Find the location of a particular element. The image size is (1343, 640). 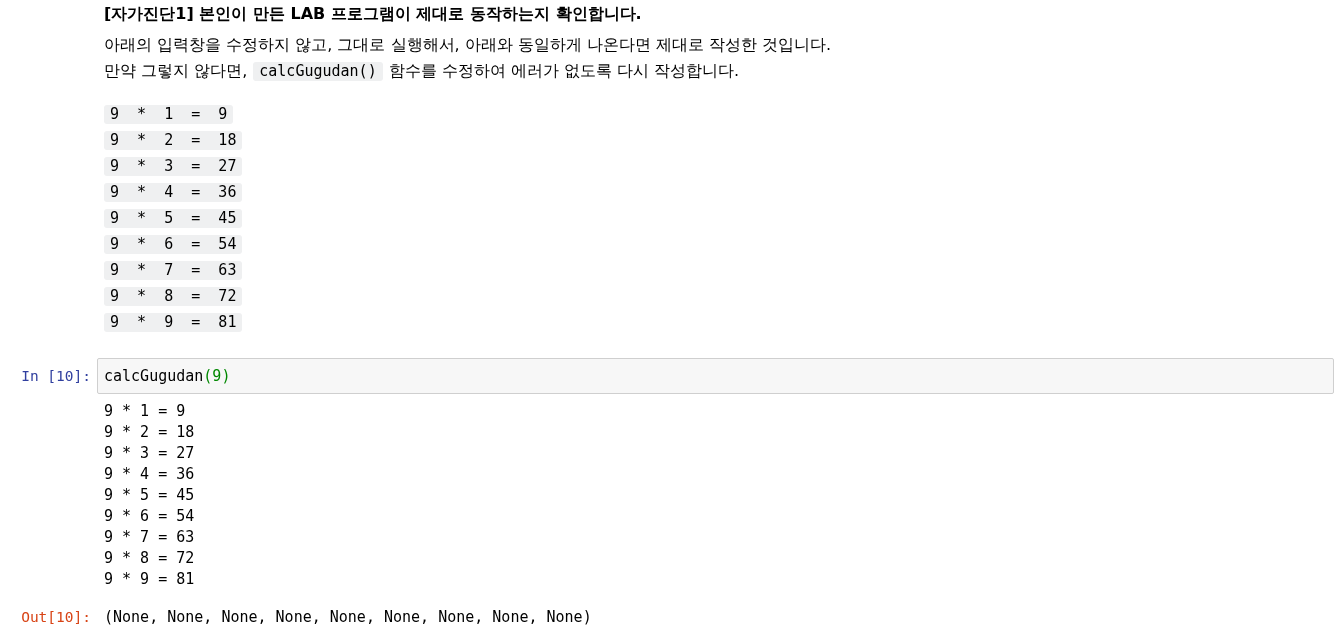

output-prompt: Out[10]: is located at coordinates (56, 617).